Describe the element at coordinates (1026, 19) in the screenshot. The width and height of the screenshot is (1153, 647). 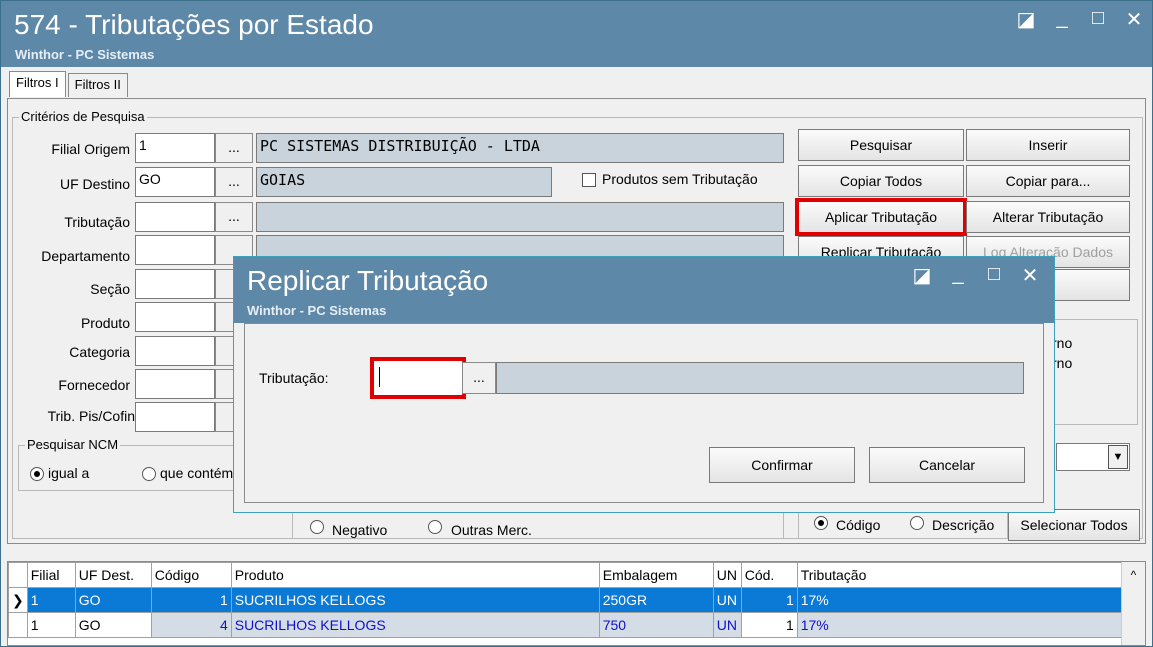
I see `restore-icon: ◪` at that location.